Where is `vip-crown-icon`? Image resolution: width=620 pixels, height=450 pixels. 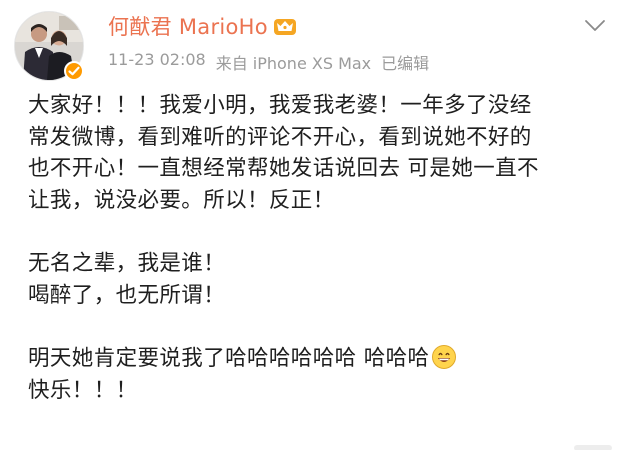
vip-crown-icon is located at coordinates (285, 26).